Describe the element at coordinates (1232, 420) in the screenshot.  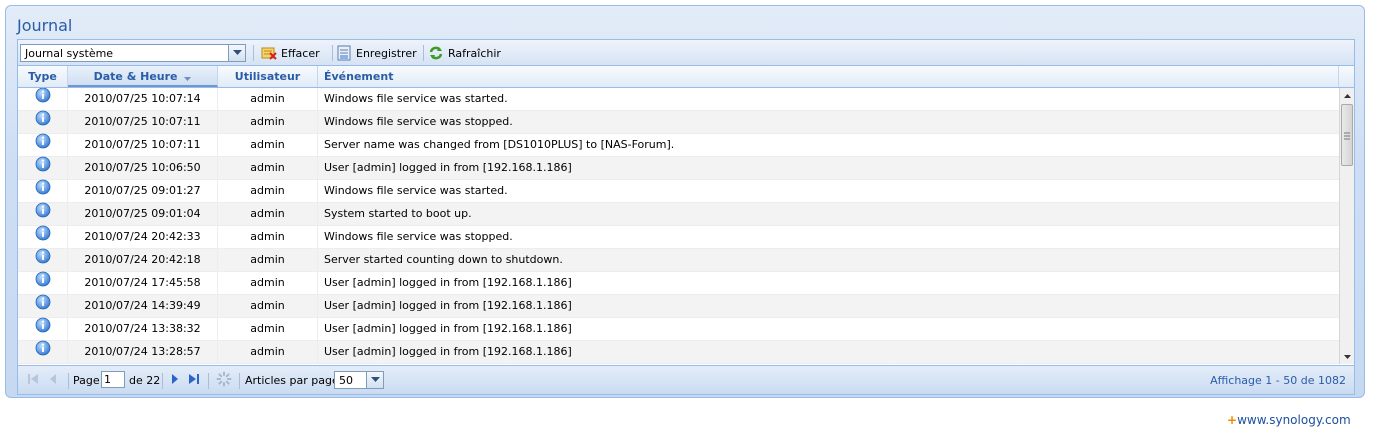
I see `plus-mark: +` at that location.